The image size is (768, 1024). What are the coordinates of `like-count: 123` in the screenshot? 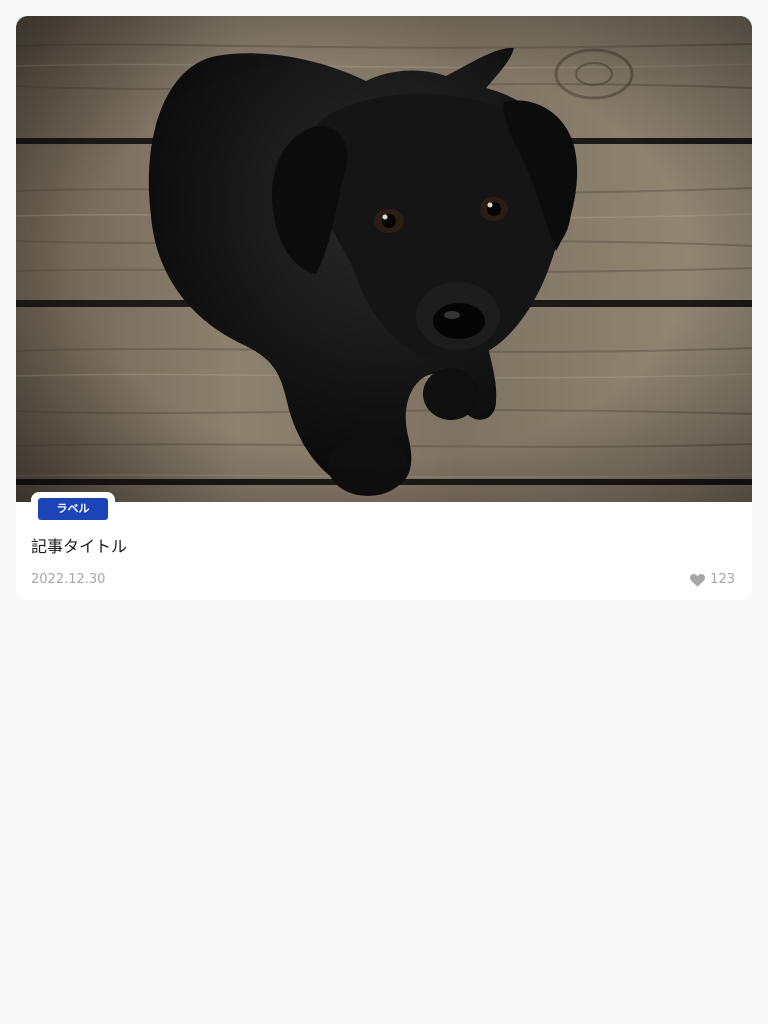 It's located at (722, 579).